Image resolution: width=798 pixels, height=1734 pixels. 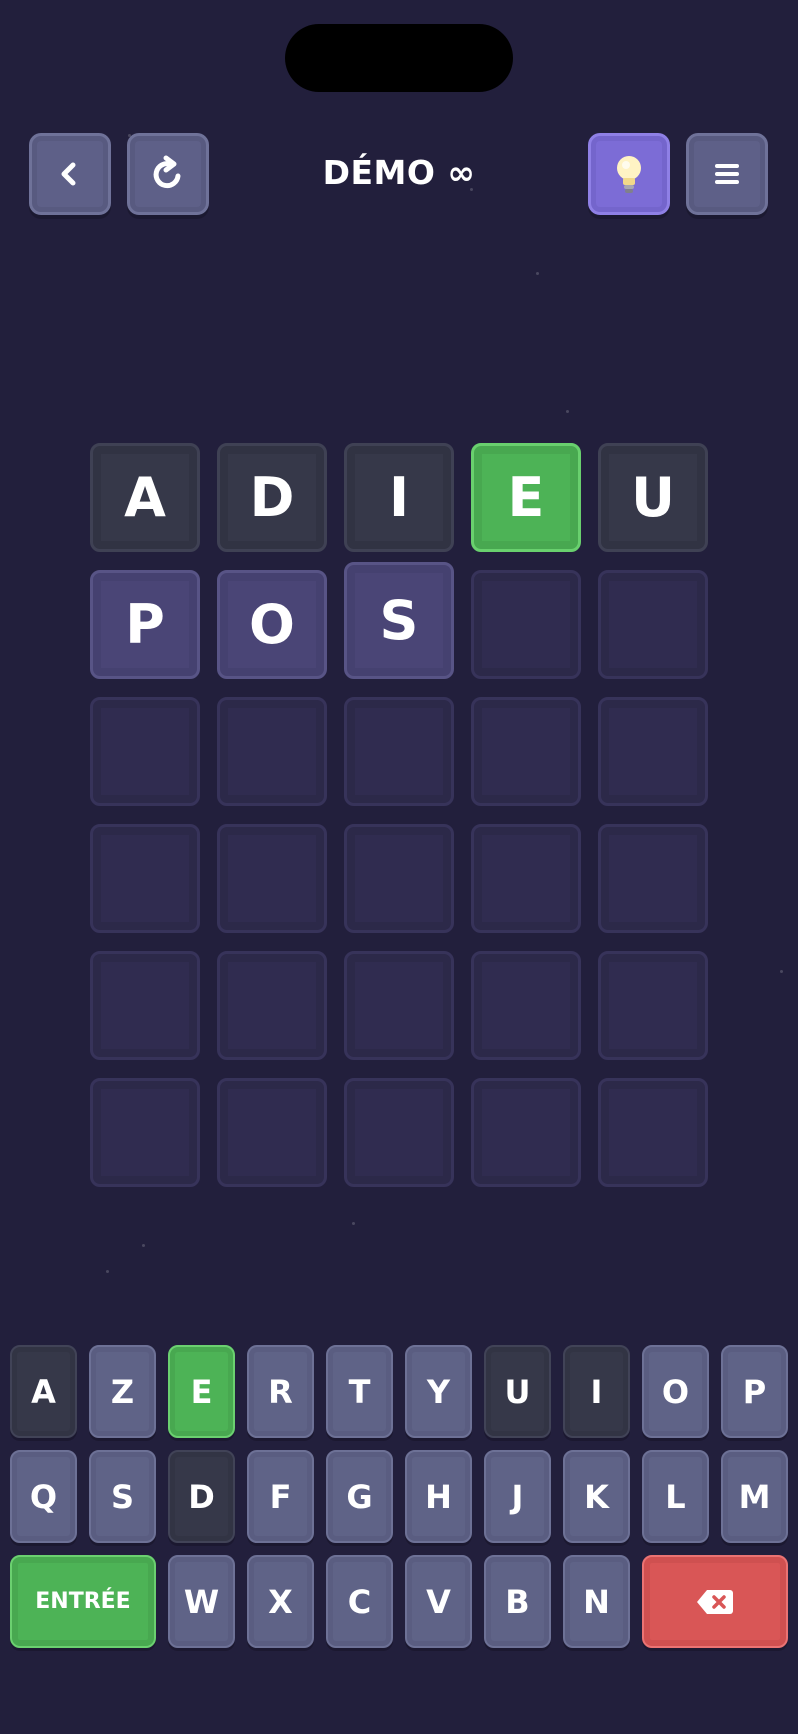 I want to click on dynamic-island, so click(x=399, y=58).